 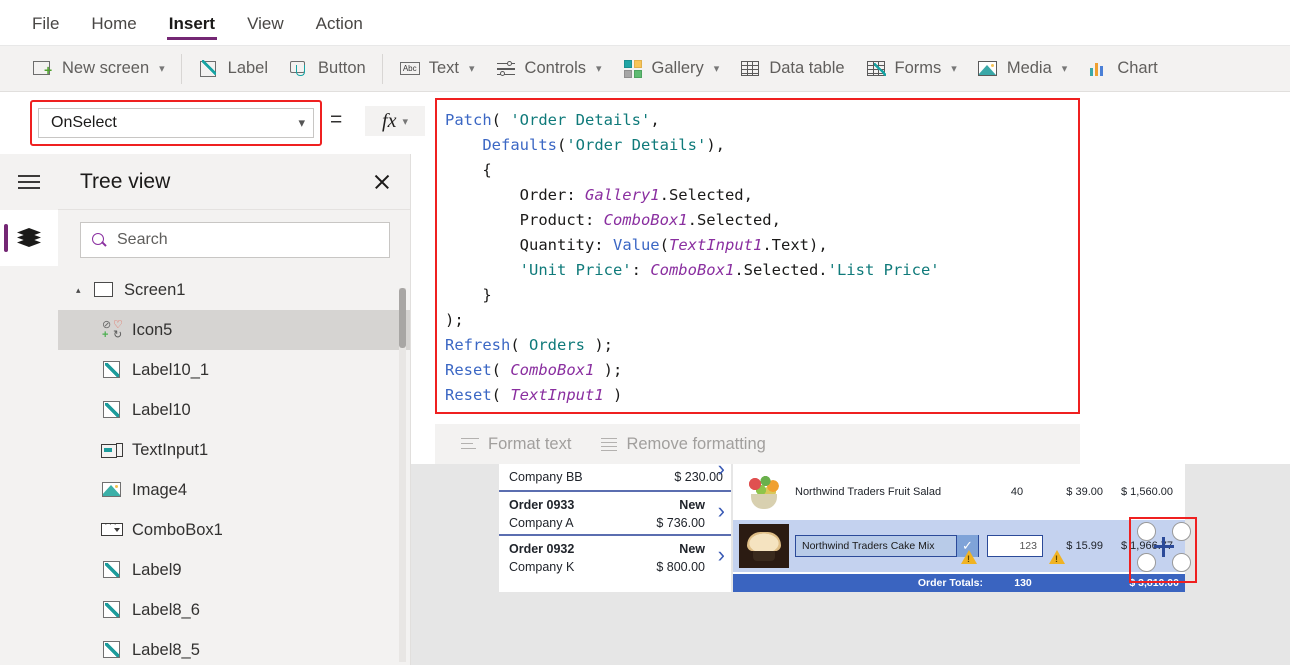 I want to click on ribbon-text-button: Abc Text ▾, so click(x=437, y=69).